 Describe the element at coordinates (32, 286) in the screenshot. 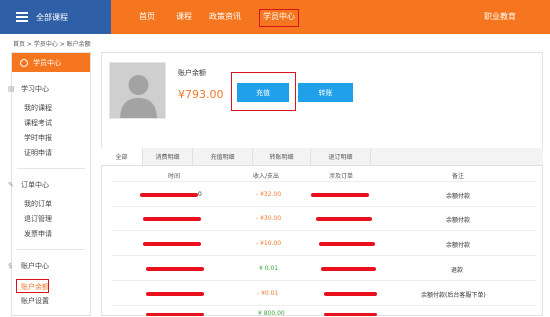

I see `sidebar-active-highlight` at that location.